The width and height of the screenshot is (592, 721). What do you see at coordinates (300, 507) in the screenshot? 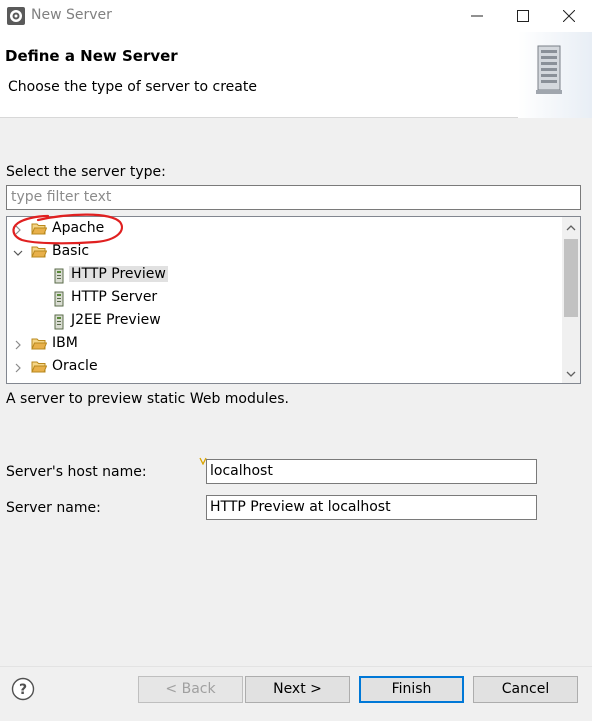
I see `server-name-value: HTTP Preview at localhost` at bounding box center [300, 507].